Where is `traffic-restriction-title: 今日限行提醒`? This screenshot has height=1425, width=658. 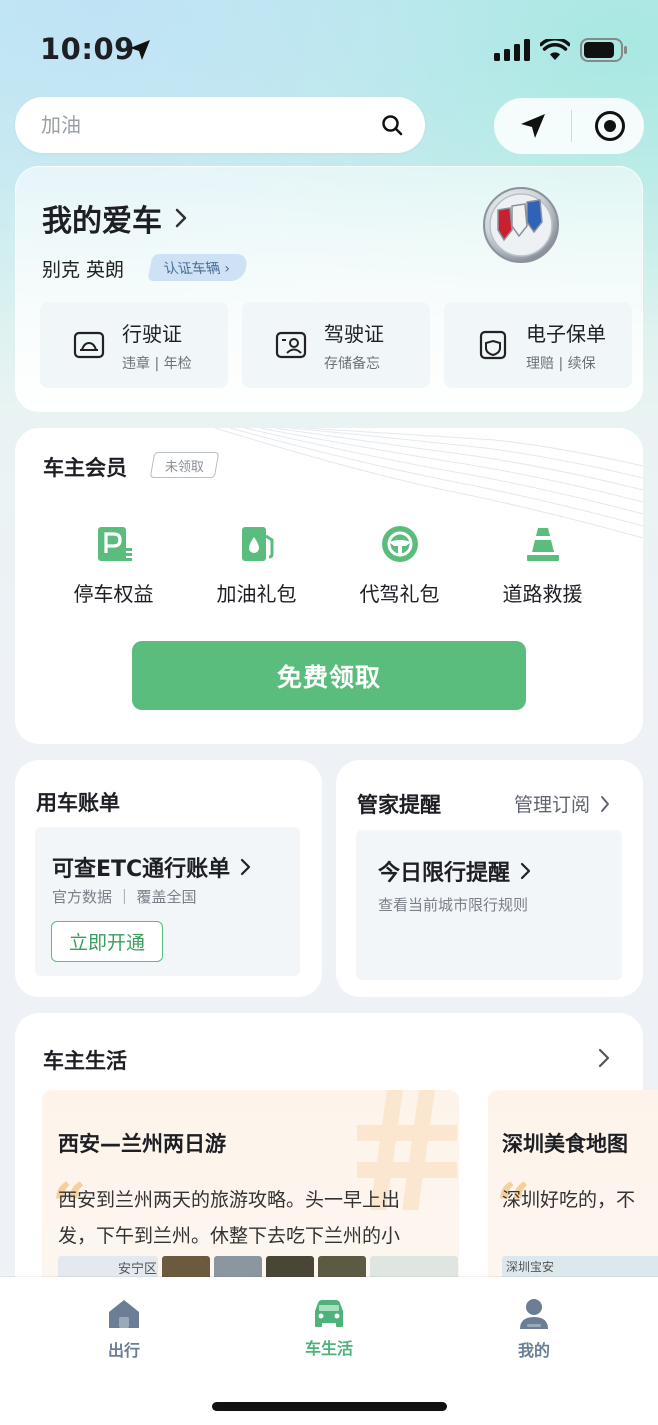 traffic-restriction-title: 今日限行提醒 is located at coordinates (444, 873).